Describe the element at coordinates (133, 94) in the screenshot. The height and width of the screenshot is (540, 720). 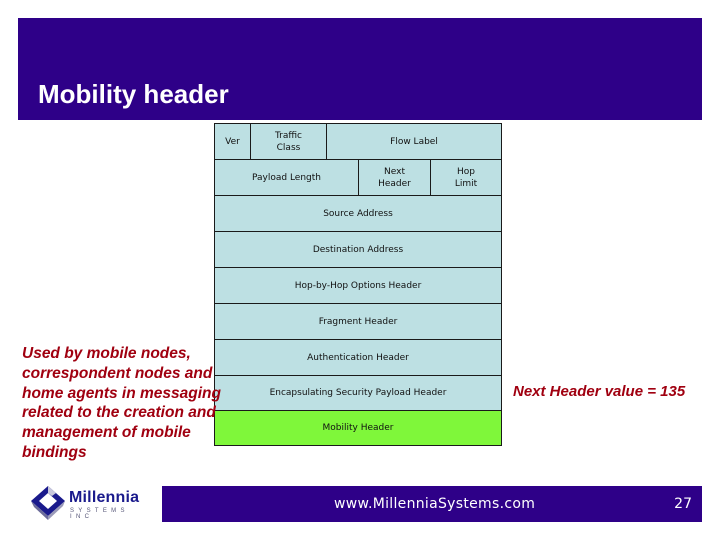
I see `slide-title: Mobility header` at that location.